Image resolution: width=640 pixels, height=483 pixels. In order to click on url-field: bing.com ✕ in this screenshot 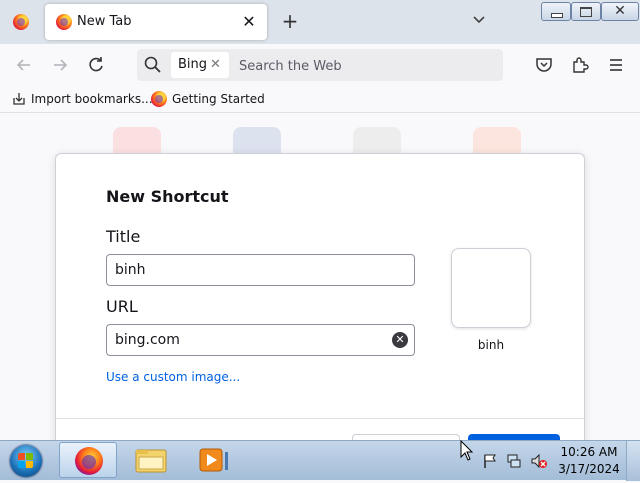, I will do `click(260, 340)`.